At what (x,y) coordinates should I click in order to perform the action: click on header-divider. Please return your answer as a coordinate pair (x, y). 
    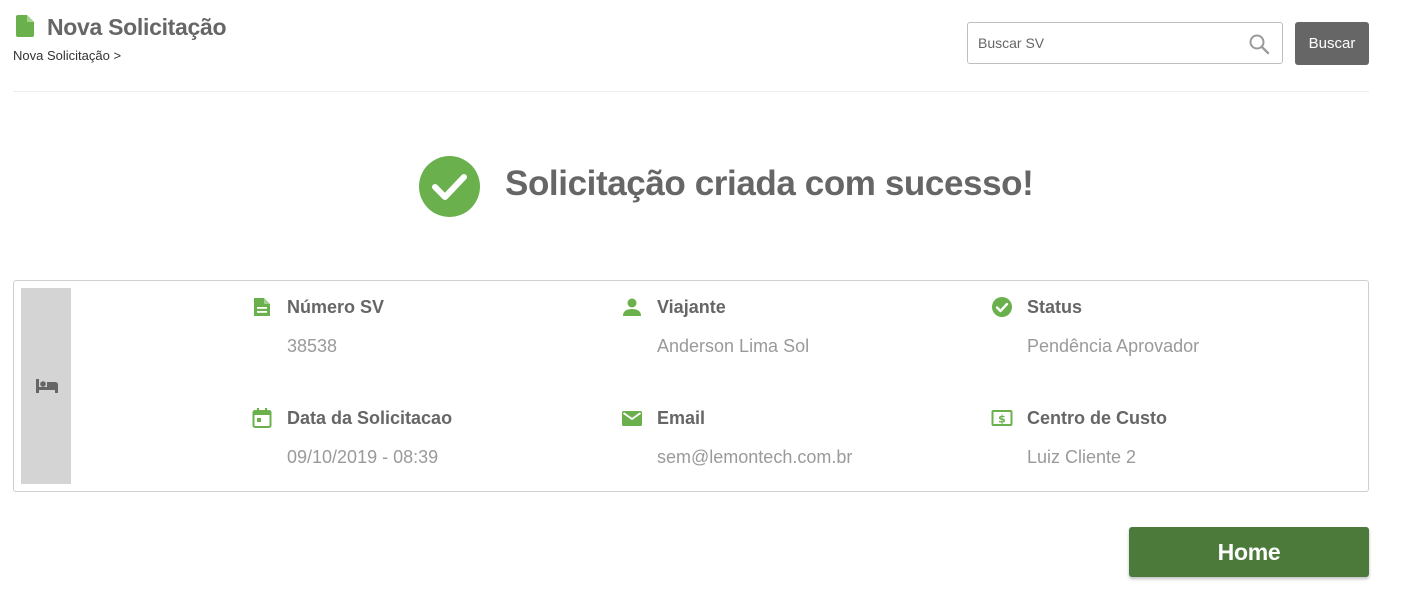
    Looking at the image, I should click on (691, 91).